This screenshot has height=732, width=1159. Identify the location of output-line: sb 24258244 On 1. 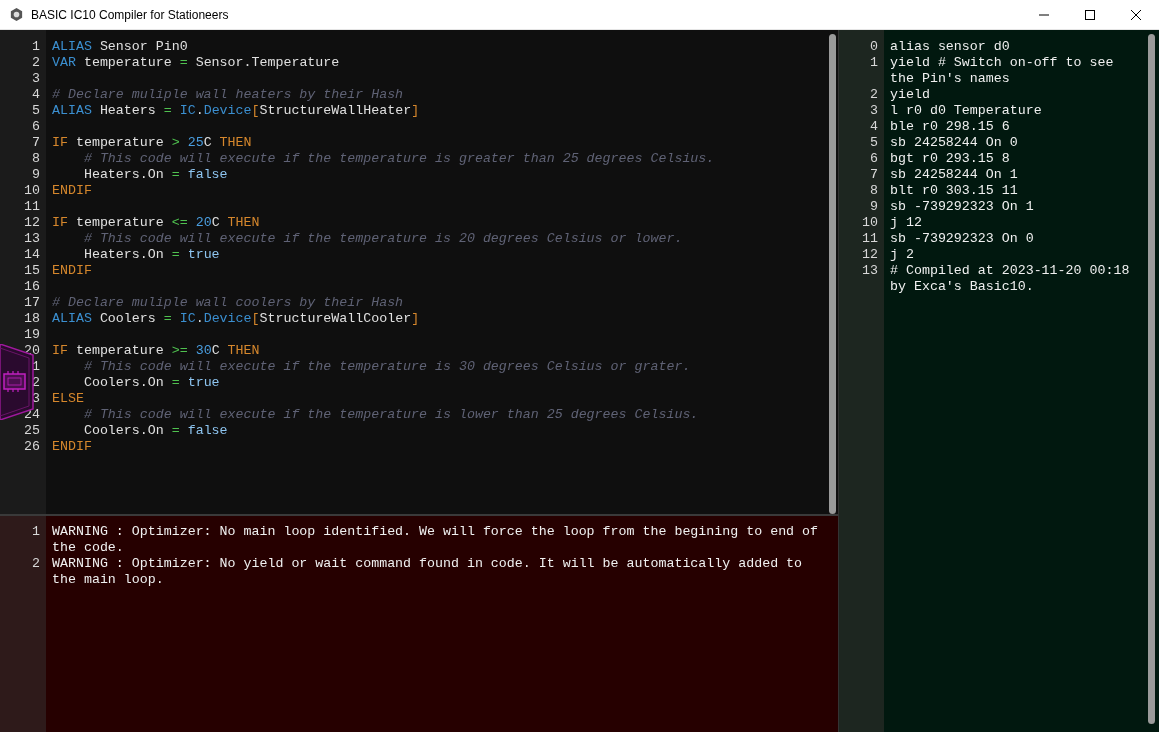
(954, 175).